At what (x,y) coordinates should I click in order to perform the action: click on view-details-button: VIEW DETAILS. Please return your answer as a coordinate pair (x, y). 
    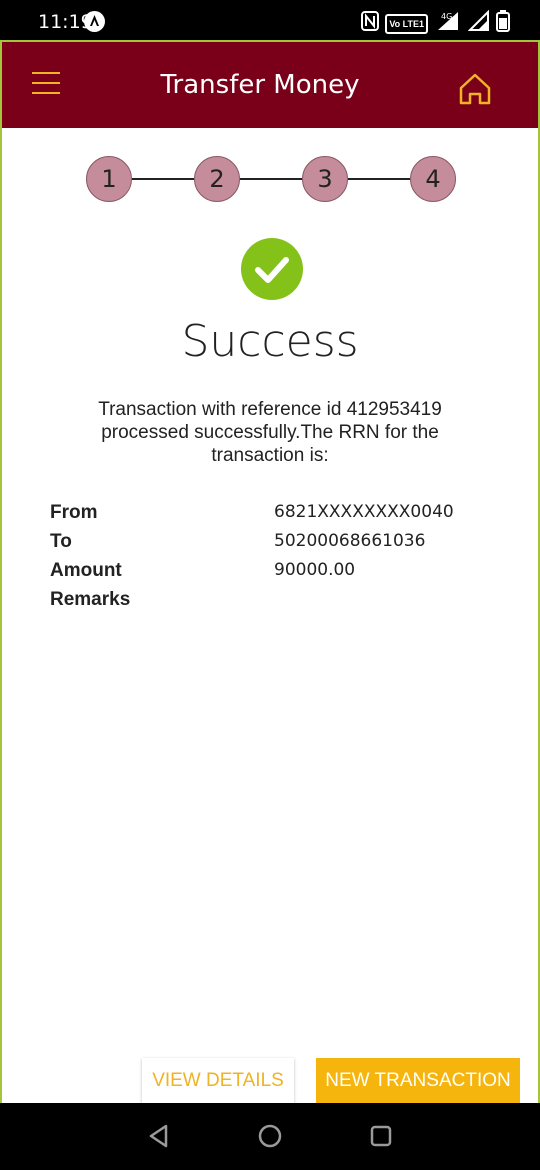
    Looking at the image, I should click on (218, 1081).